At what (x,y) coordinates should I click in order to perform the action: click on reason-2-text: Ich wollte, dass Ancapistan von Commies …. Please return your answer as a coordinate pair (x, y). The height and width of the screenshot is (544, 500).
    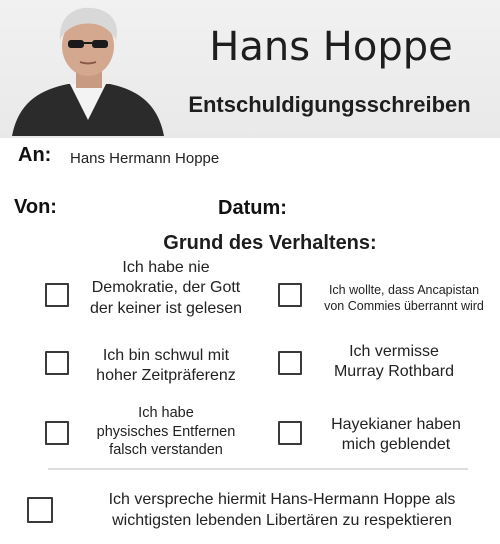
    Looking at the image, I should click on (404, 298).